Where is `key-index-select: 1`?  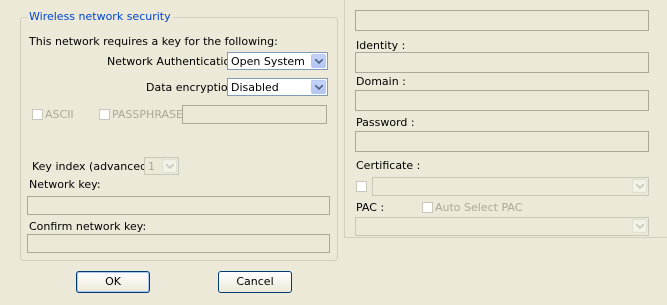
key-index-select: 1 is located at coordinates (161, 166).